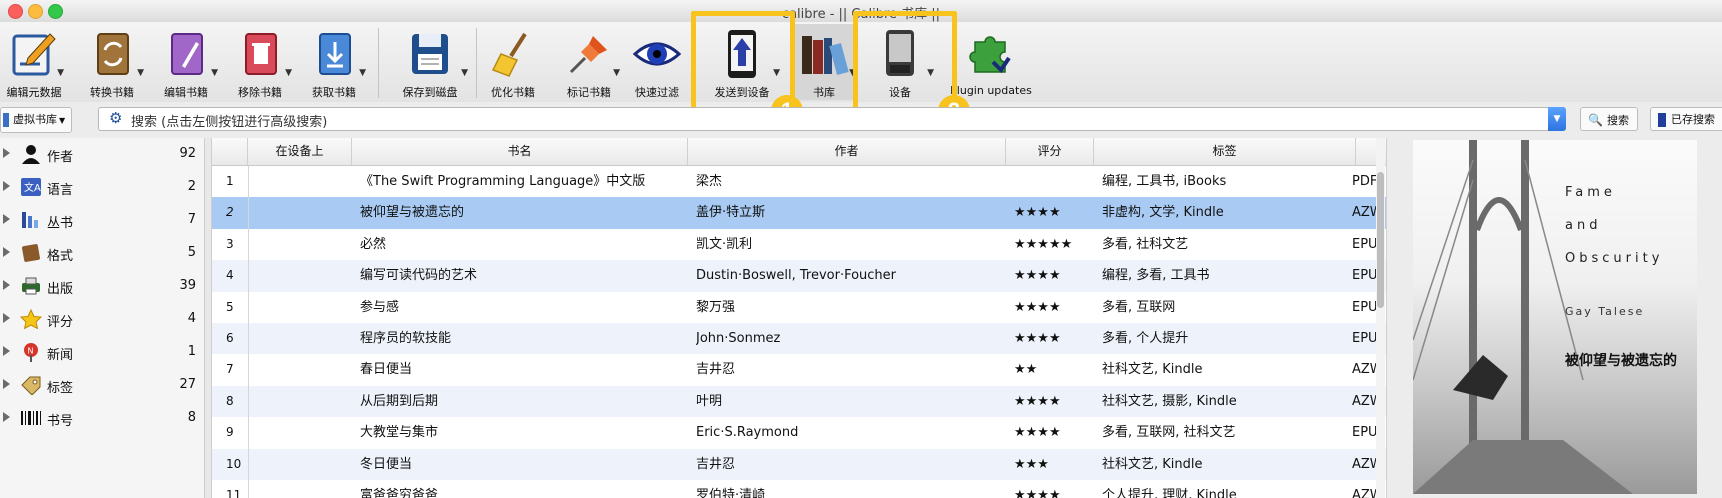 The width and height of the screenshot is (1722, 498). Describe the element at coordinates (776, 73) in the screenshot. I see `send-to-device-menu-arrow: ▼` at that location.